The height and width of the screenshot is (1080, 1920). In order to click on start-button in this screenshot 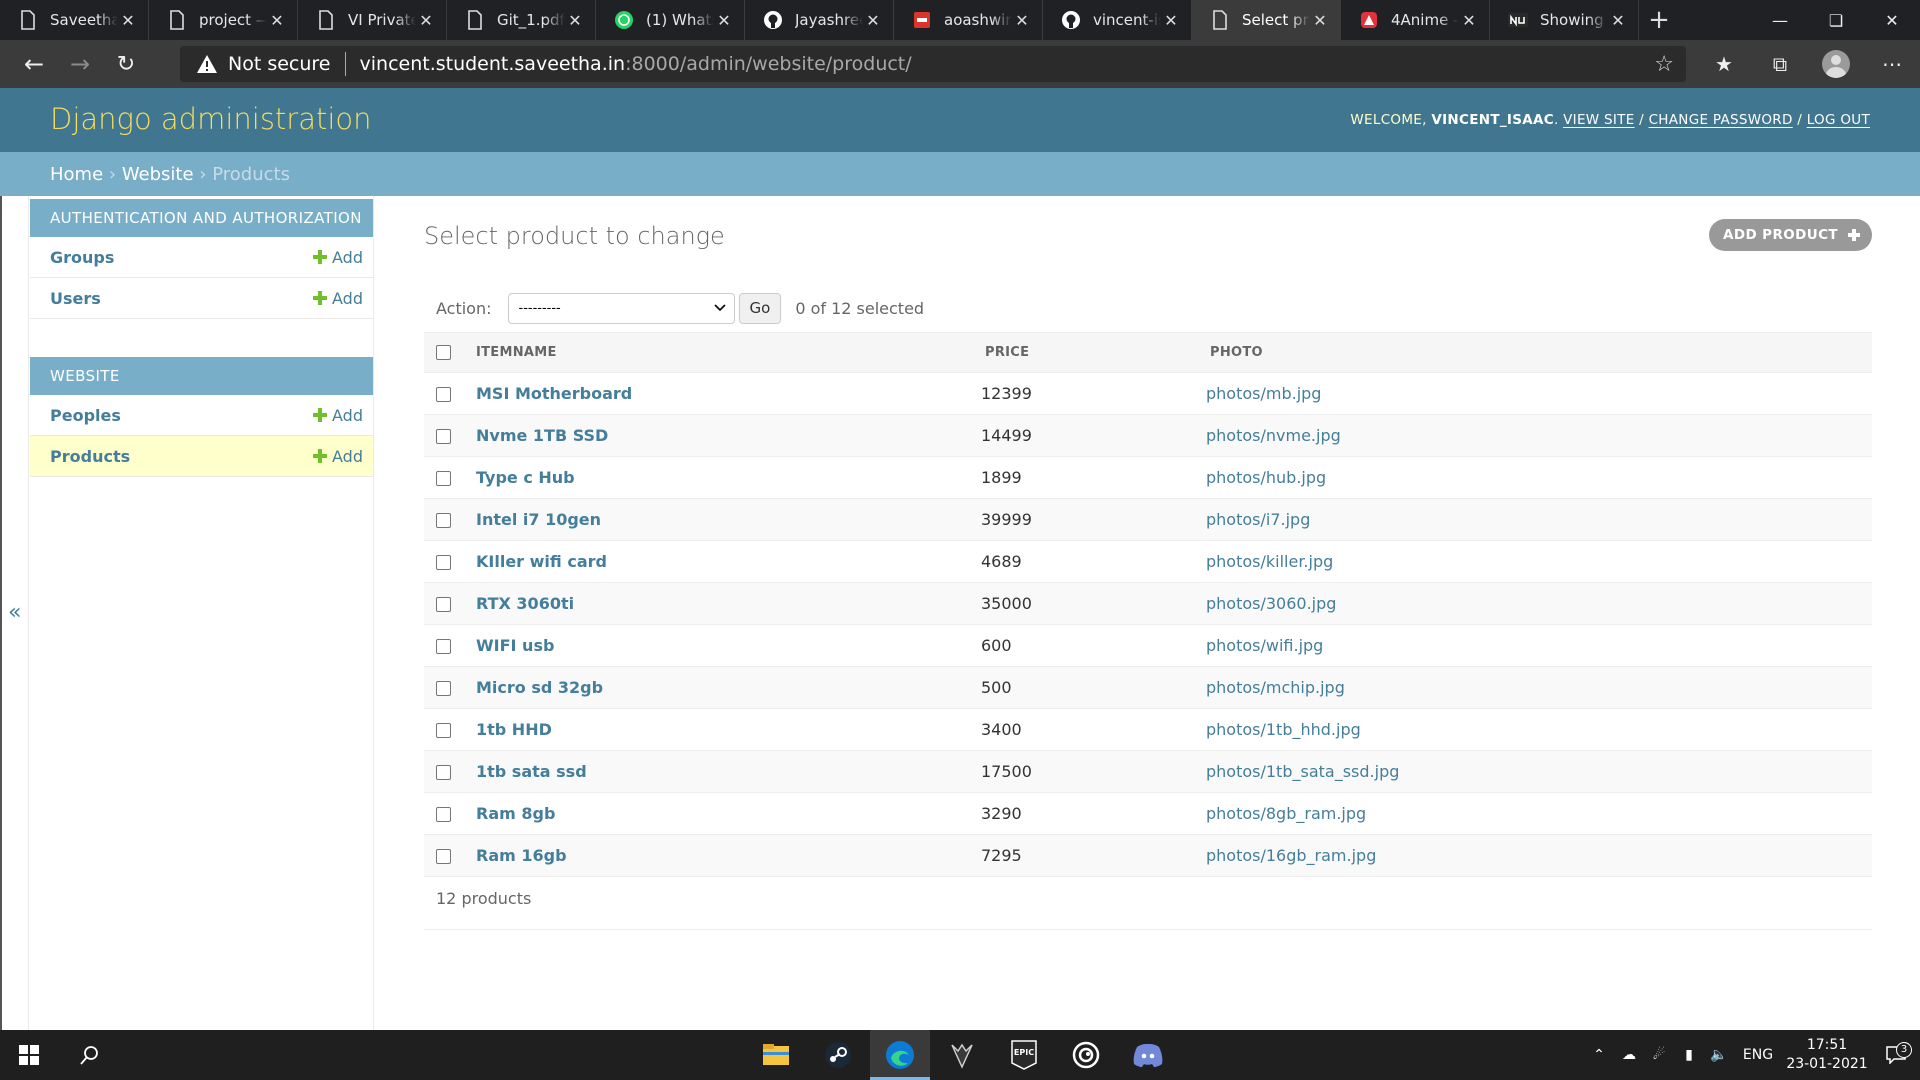, I will do `click(29, 1055)`.